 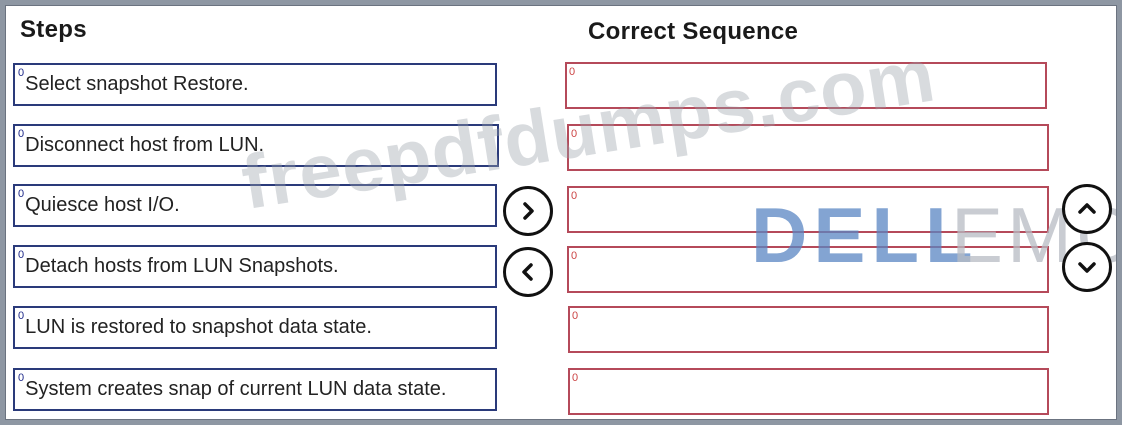 What do you see at coordinates (102, 205) in the screenshot?
I see `step-label: Quiesce host I/O.` at bounding box center [102, 205].